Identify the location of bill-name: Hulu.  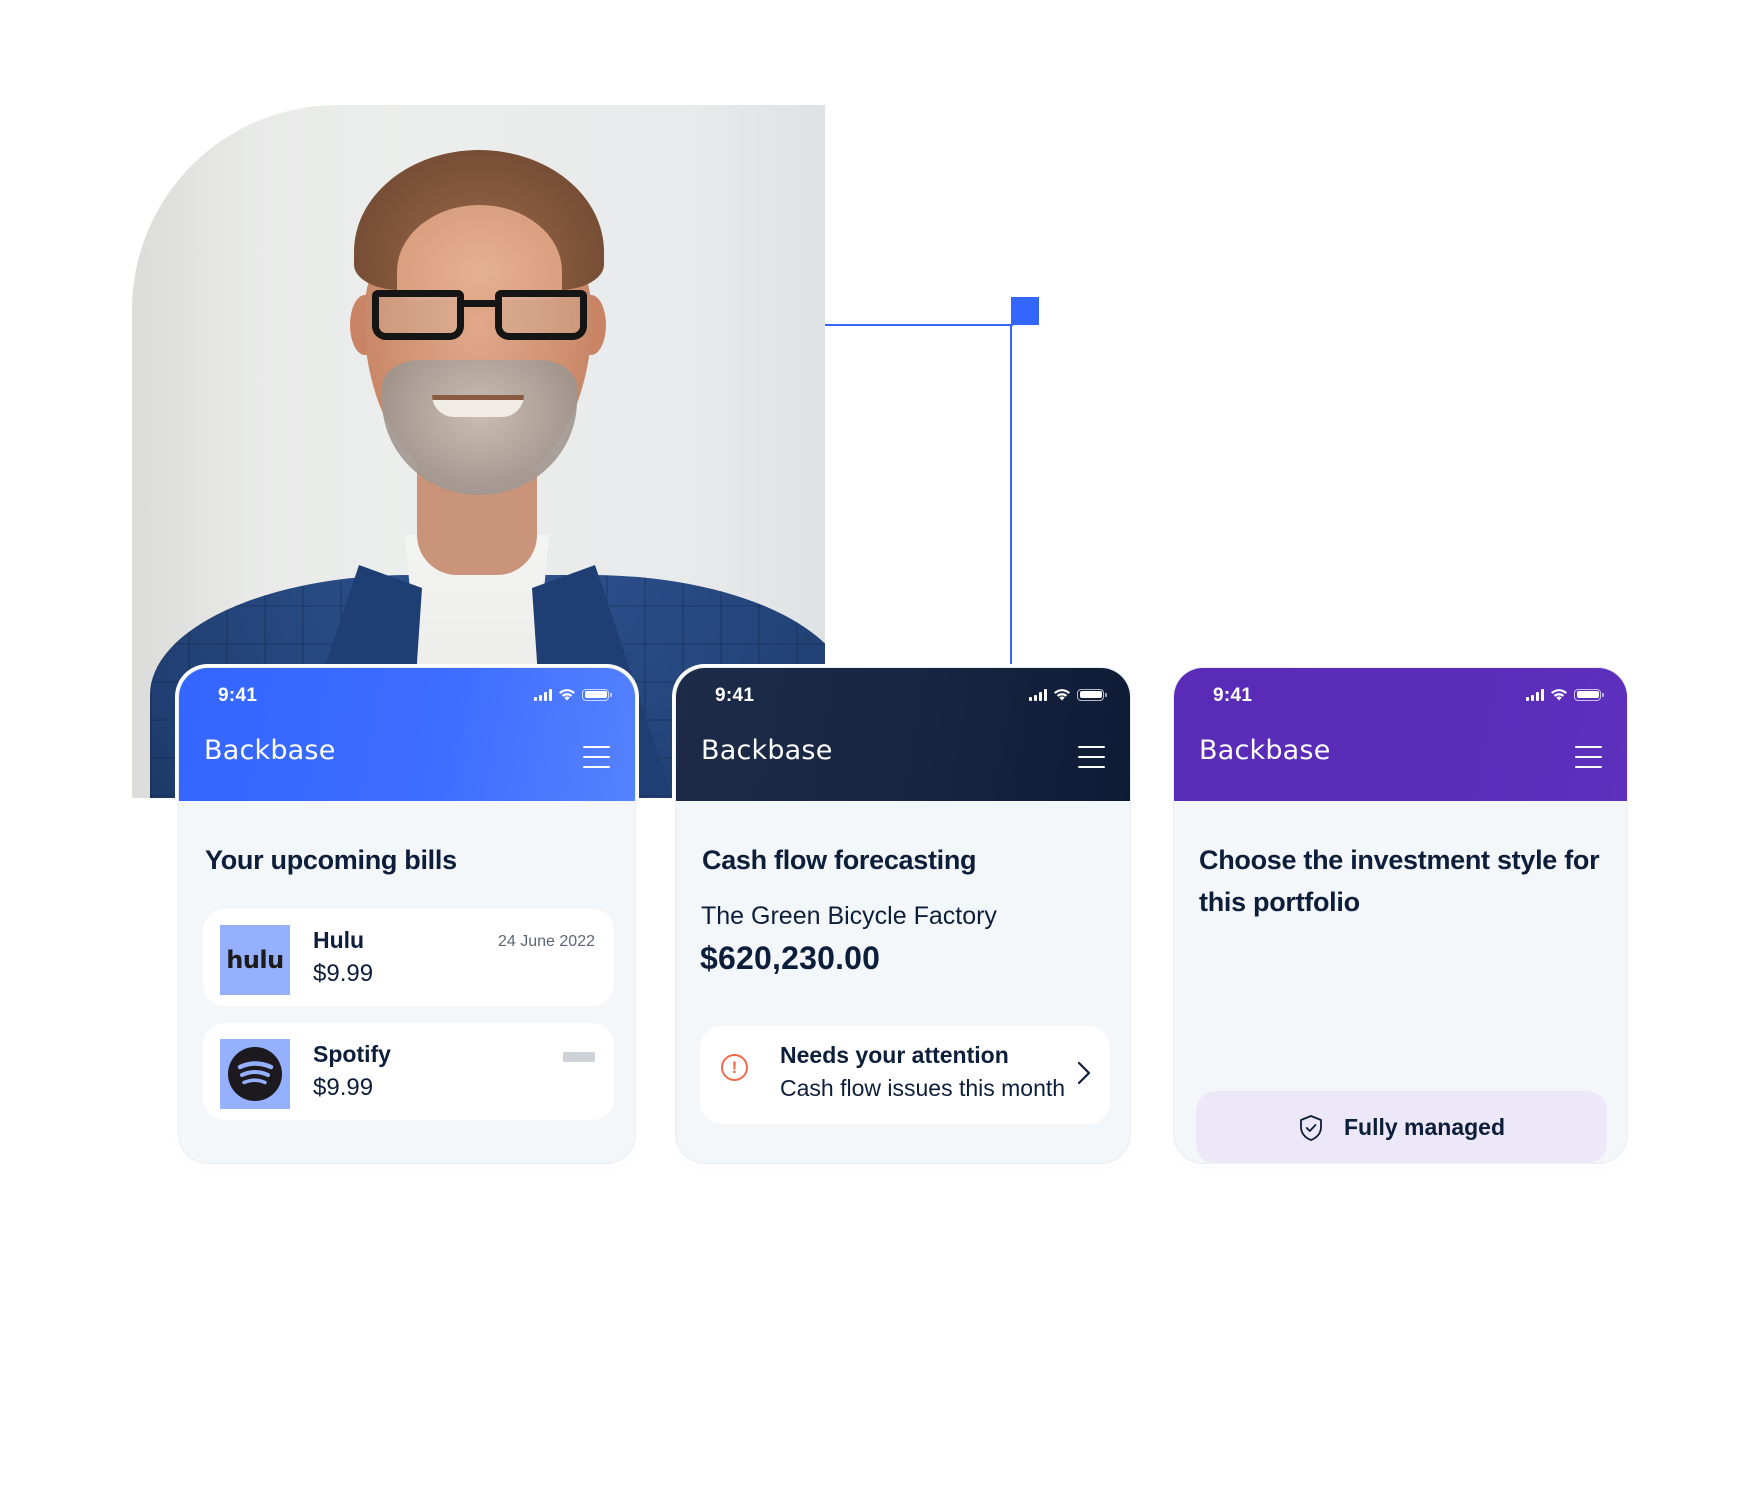
(339, 940).